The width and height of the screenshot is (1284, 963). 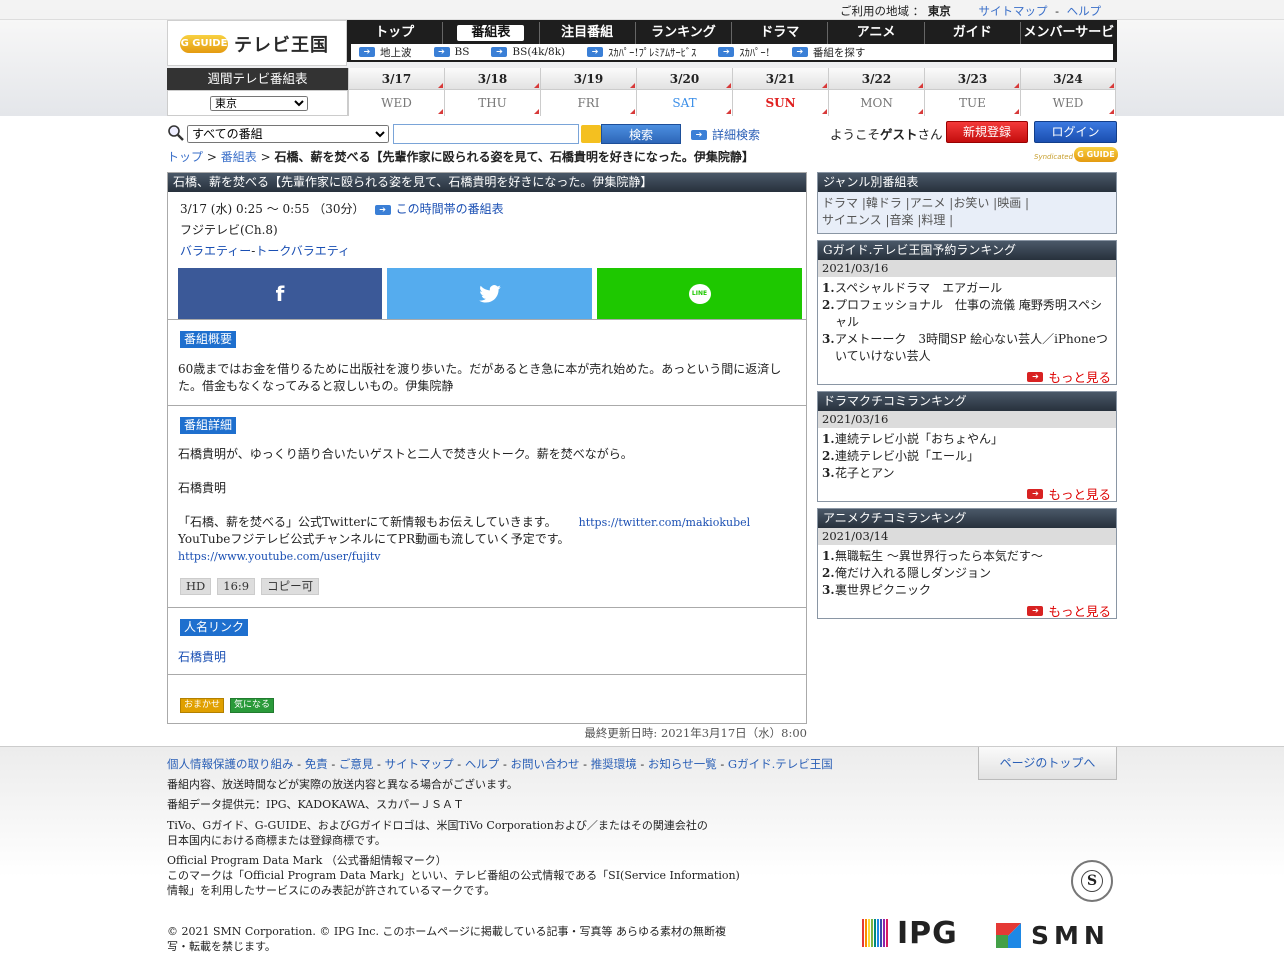 What do you see at coordinates (491, 33) in the screenshot?
I see `nav-schedule: 番組表` at bounding box center [491, 33].